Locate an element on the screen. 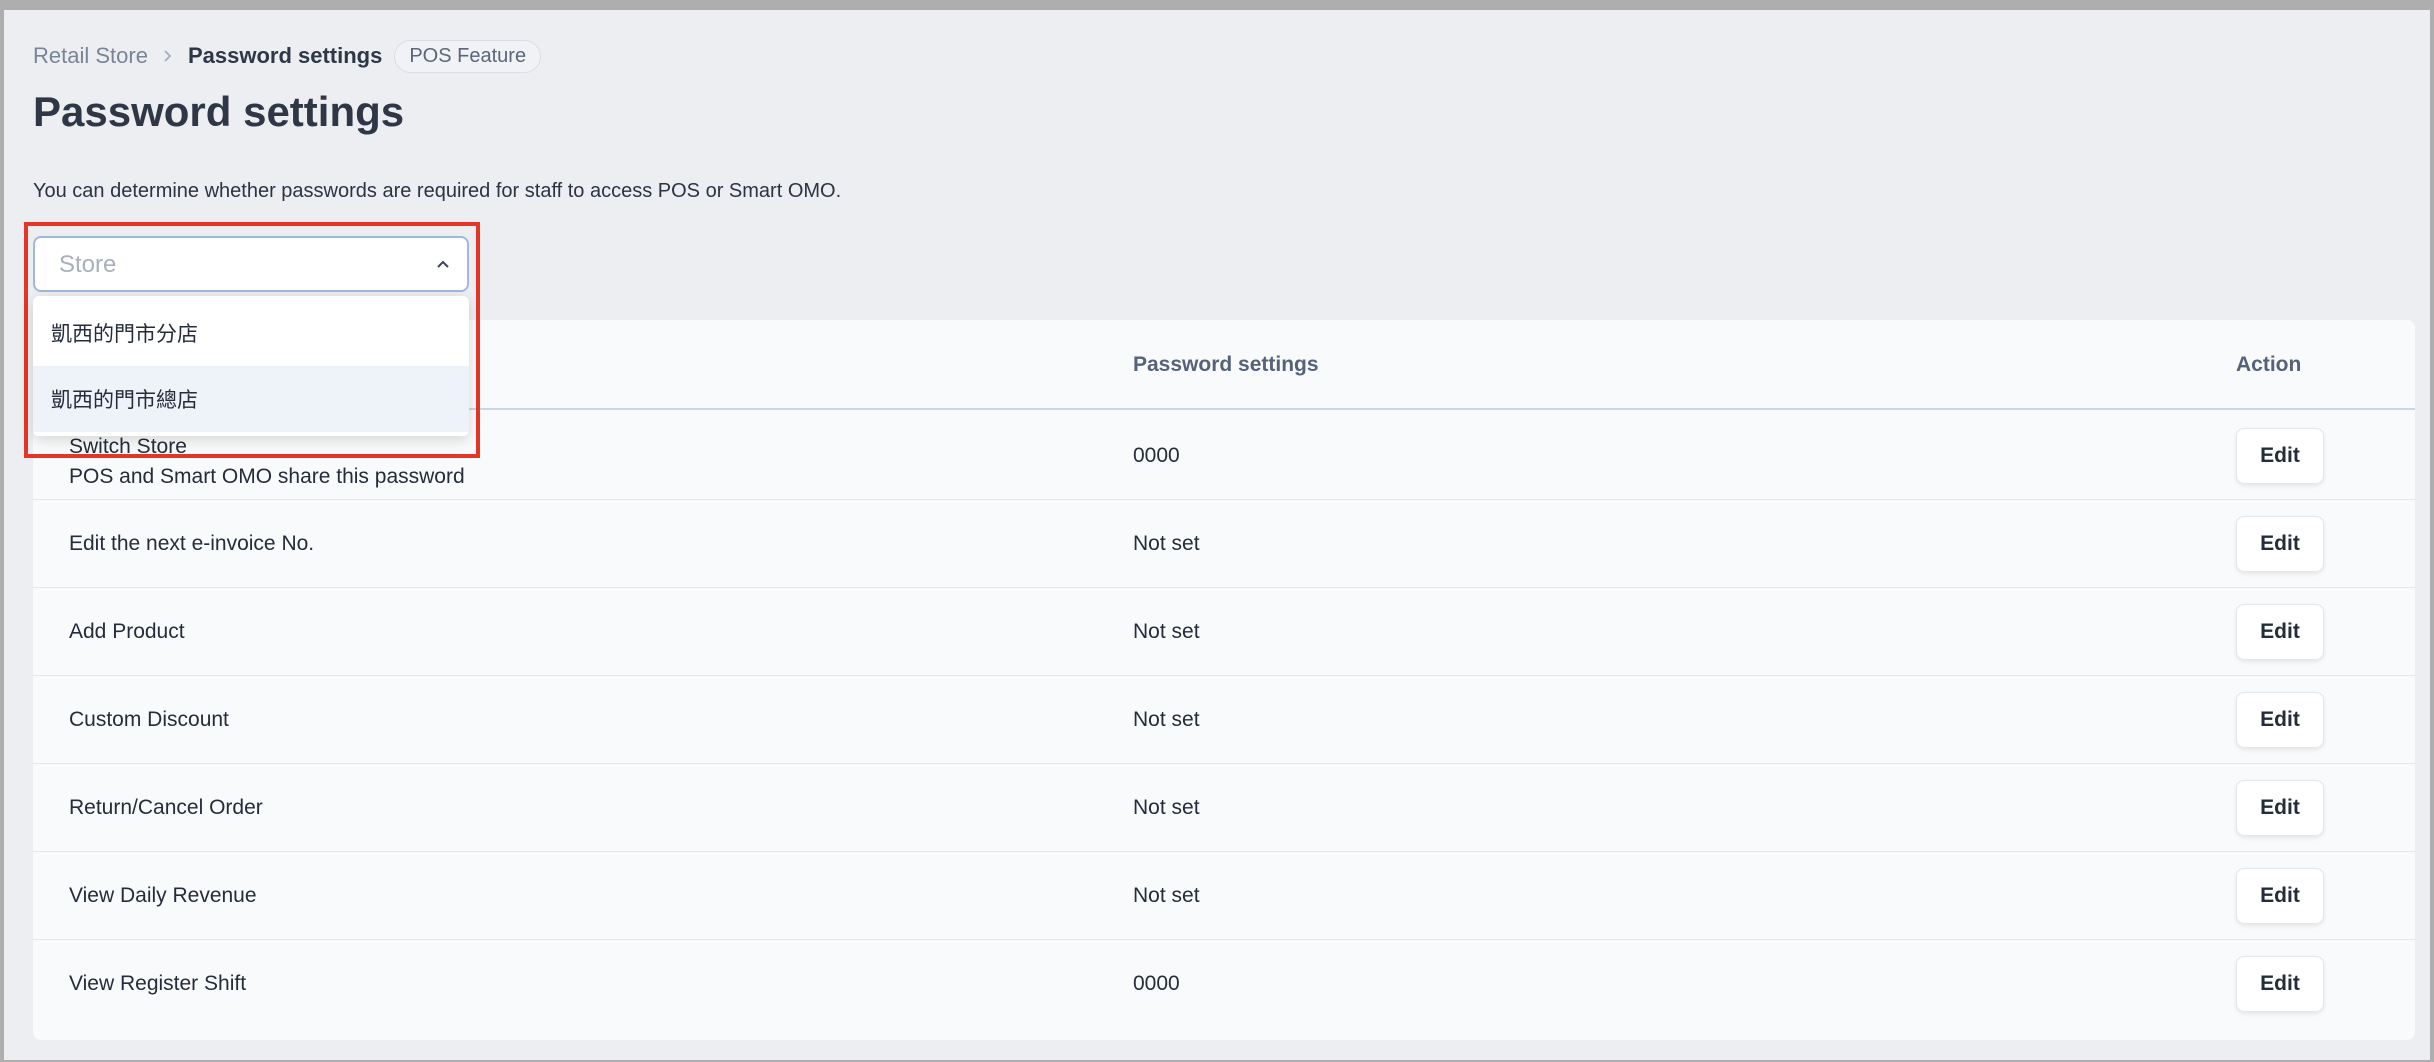 This screenshot has width=2434, height=1062. chevron-right-icon is located at coordinates (168, 56).